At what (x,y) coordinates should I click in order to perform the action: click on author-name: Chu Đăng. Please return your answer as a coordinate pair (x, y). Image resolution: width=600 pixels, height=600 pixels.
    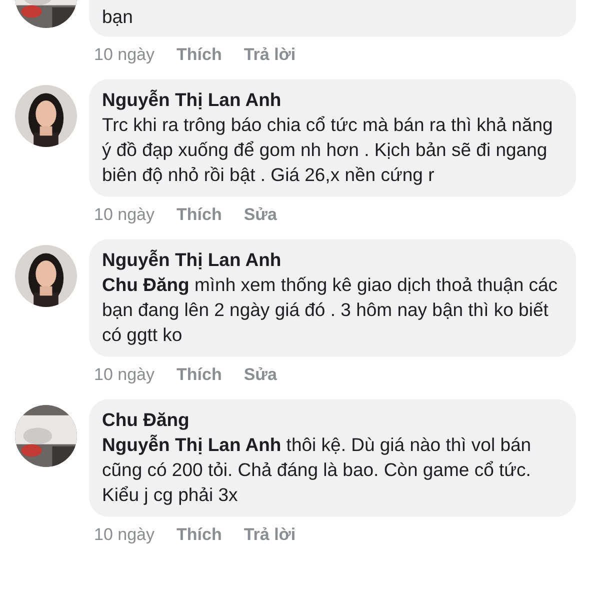
    Looking at the image, I should click on (331, 419).